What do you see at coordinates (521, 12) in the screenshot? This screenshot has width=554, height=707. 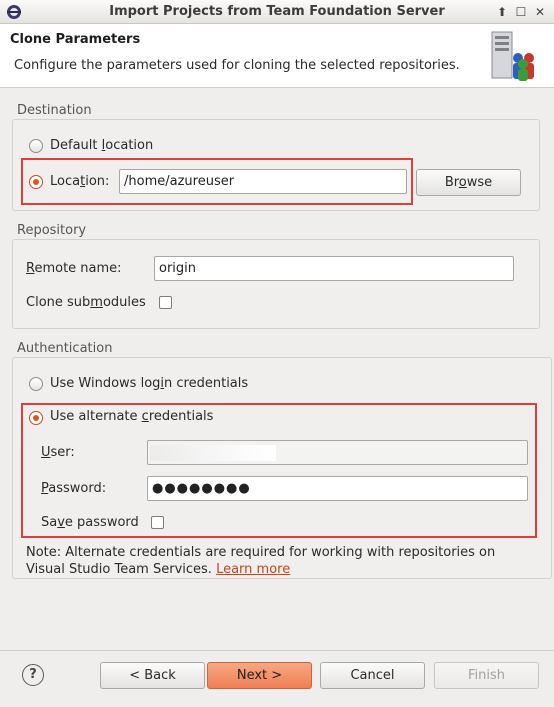 I see `maximize-icon: ☐` at bounding box center [521, 12].